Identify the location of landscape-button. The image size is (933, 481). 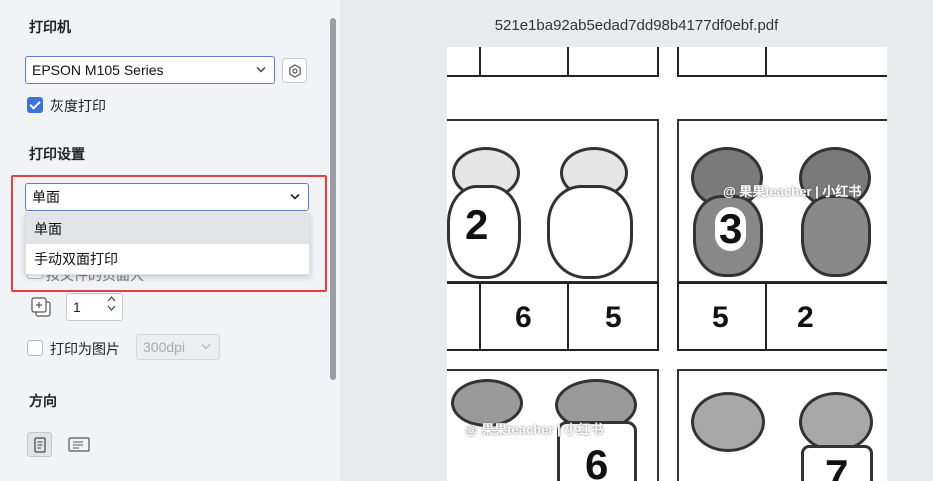
(78, 444).